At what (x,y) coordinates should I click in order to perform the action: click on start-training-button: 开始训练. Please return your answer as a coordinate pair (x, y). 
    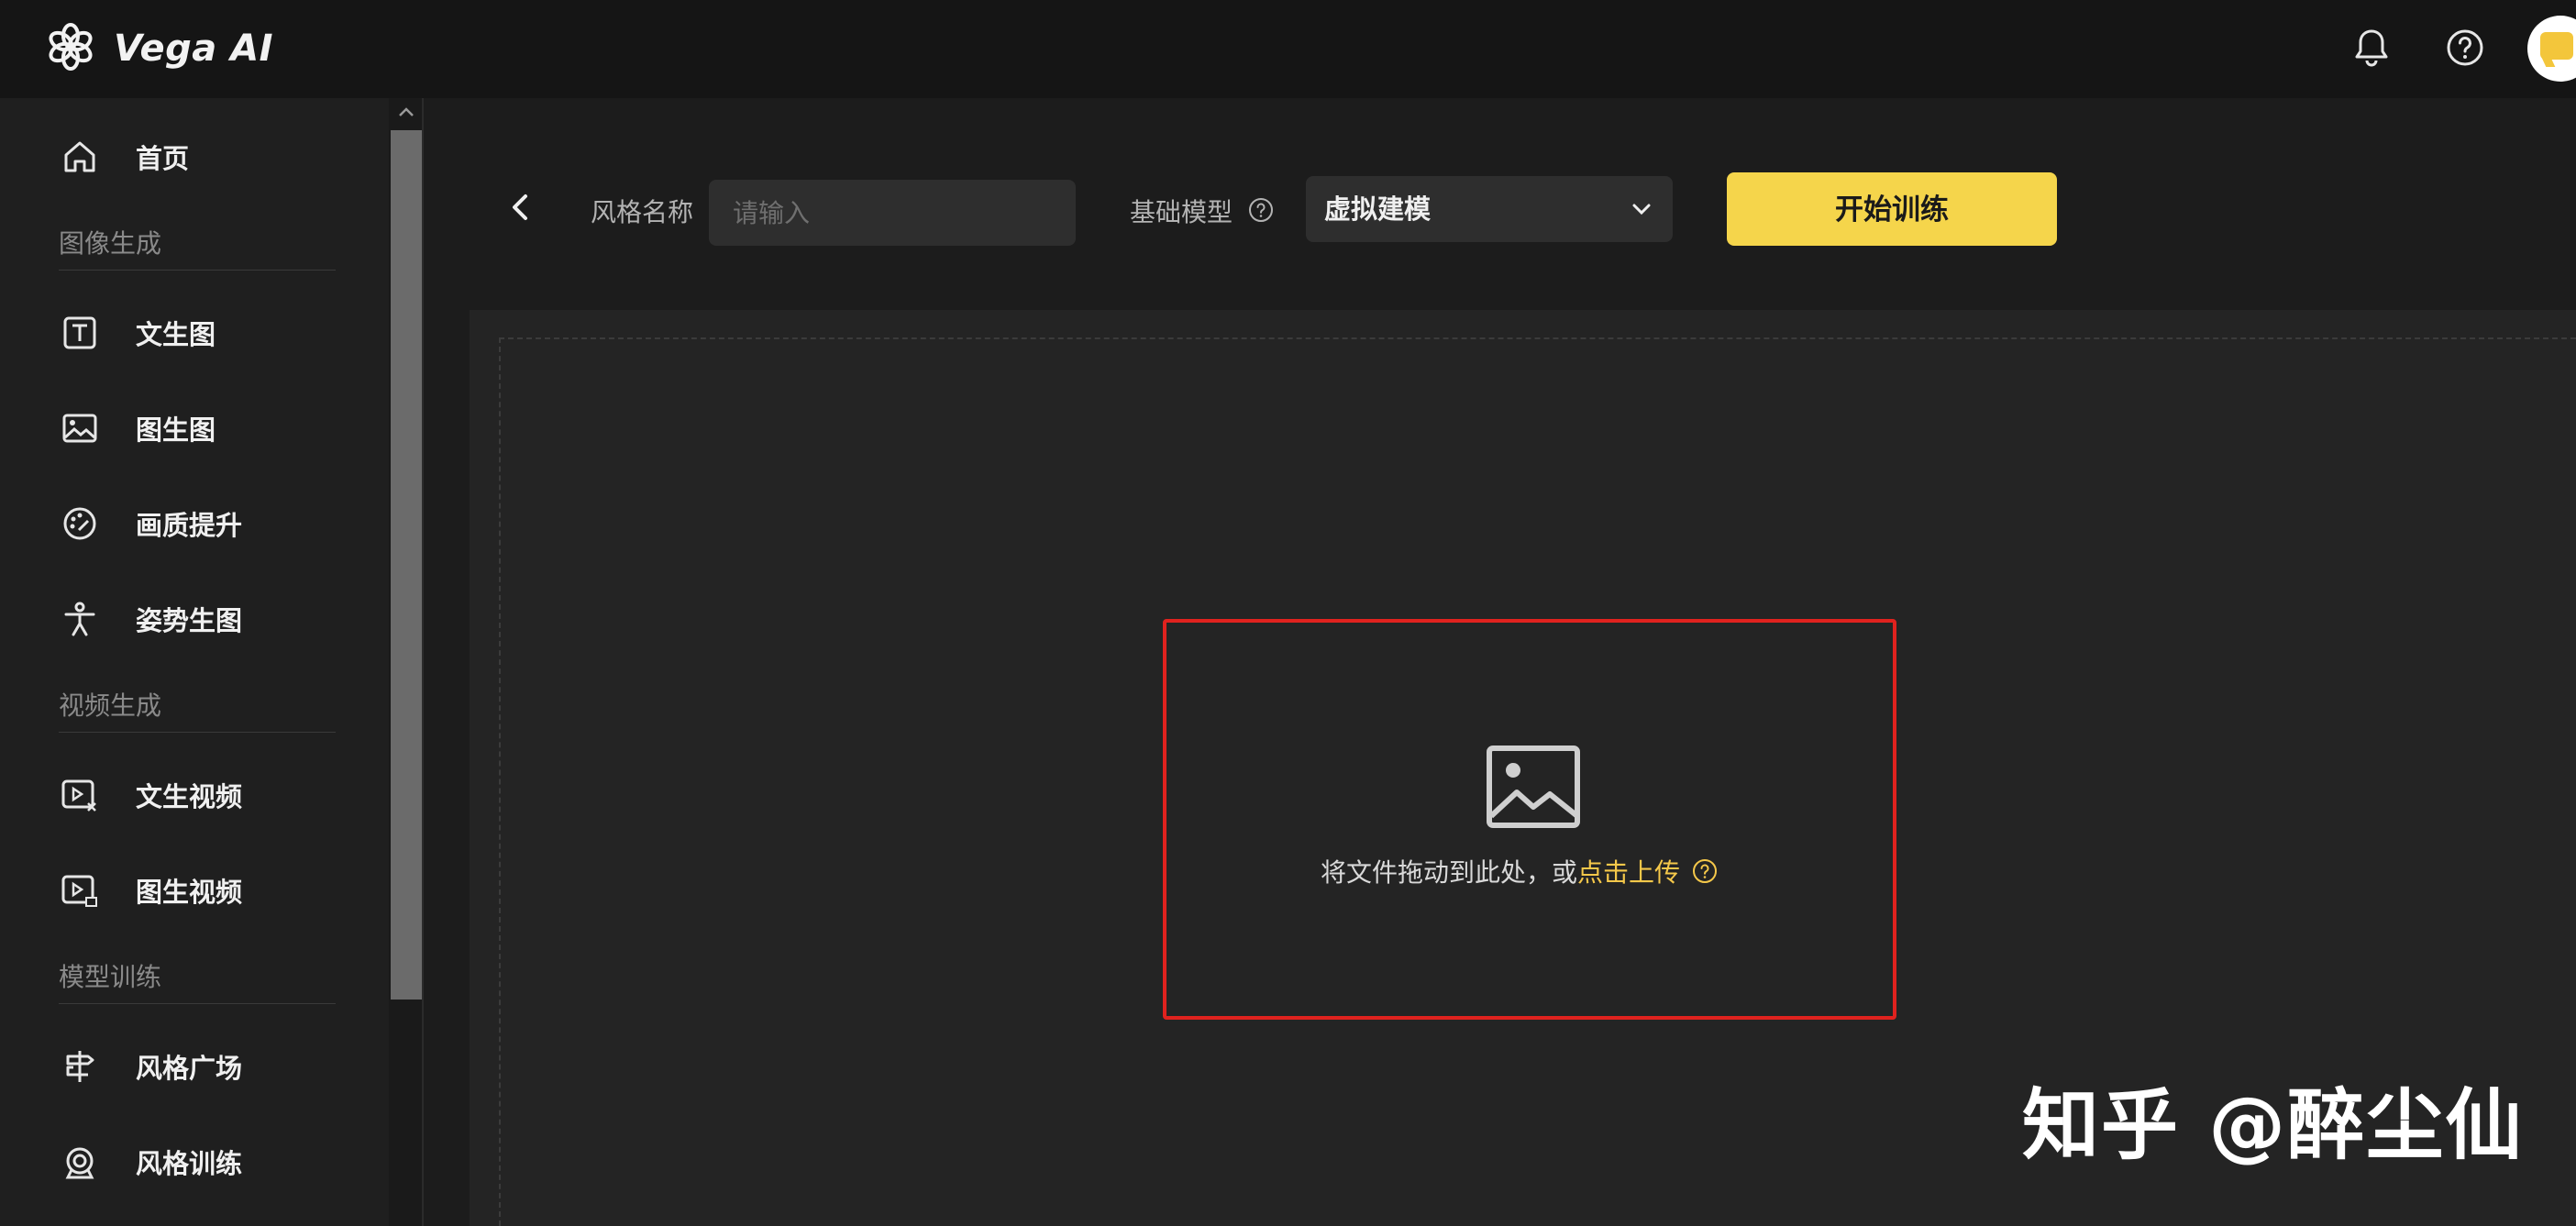
    Looking at the image, I should click on (1892, 209).